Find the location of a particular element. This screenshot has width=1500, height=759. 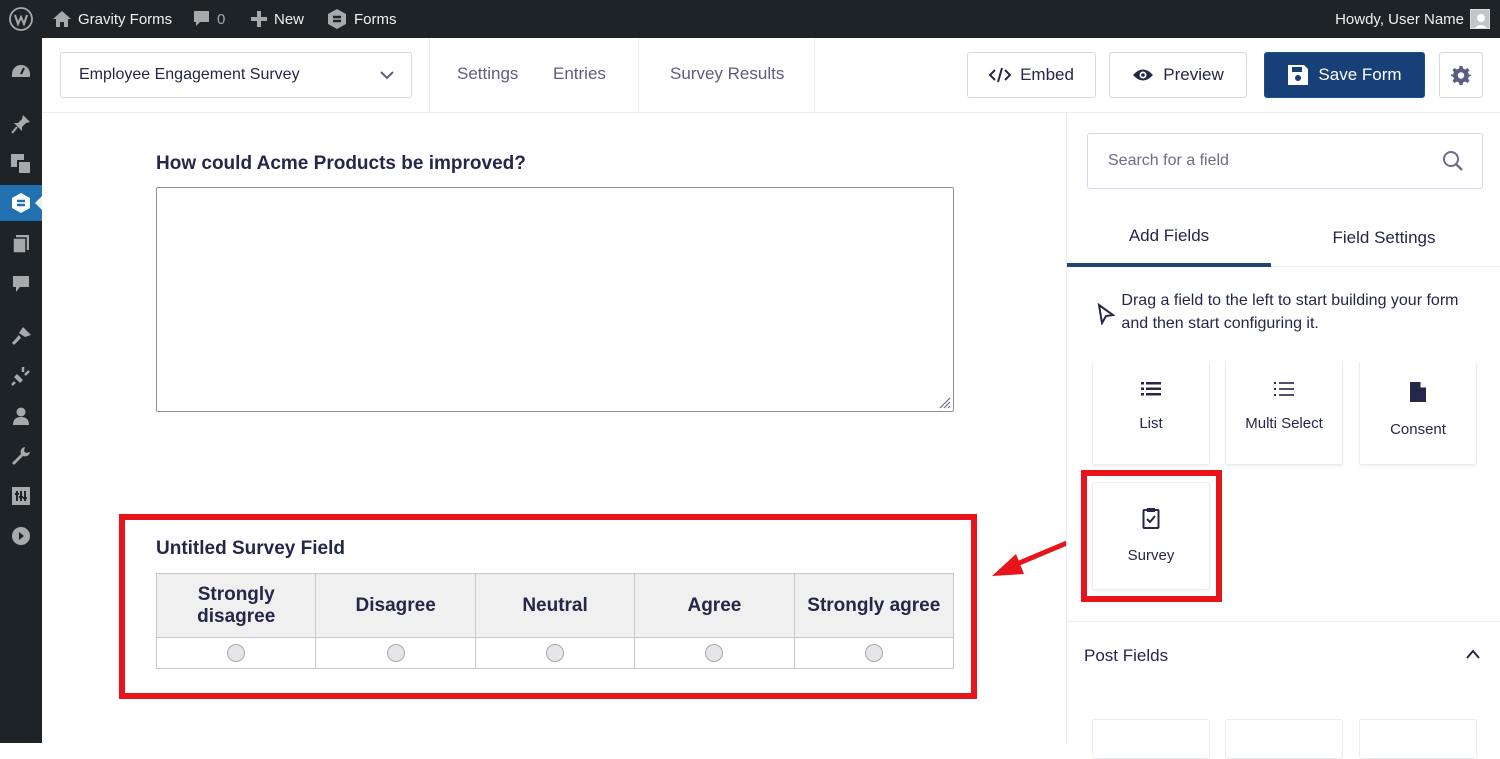

settings-icon is located at coordinates (21, 496).